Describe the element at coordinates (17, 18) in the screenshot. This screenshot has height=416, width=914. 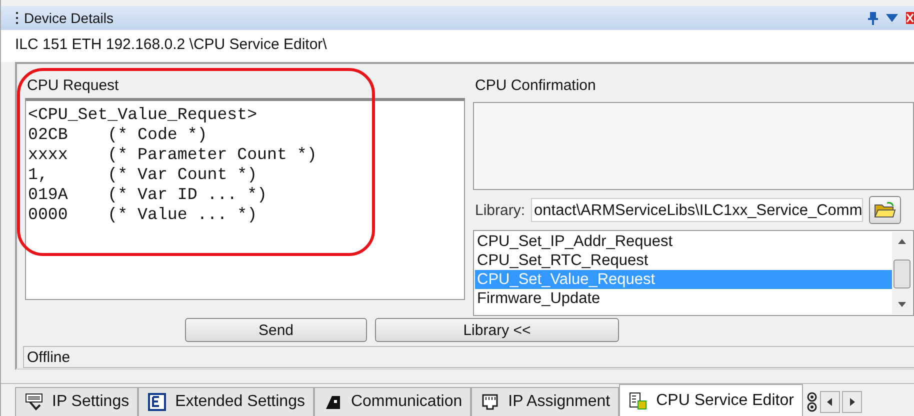
I see `grip-icon` at that location.